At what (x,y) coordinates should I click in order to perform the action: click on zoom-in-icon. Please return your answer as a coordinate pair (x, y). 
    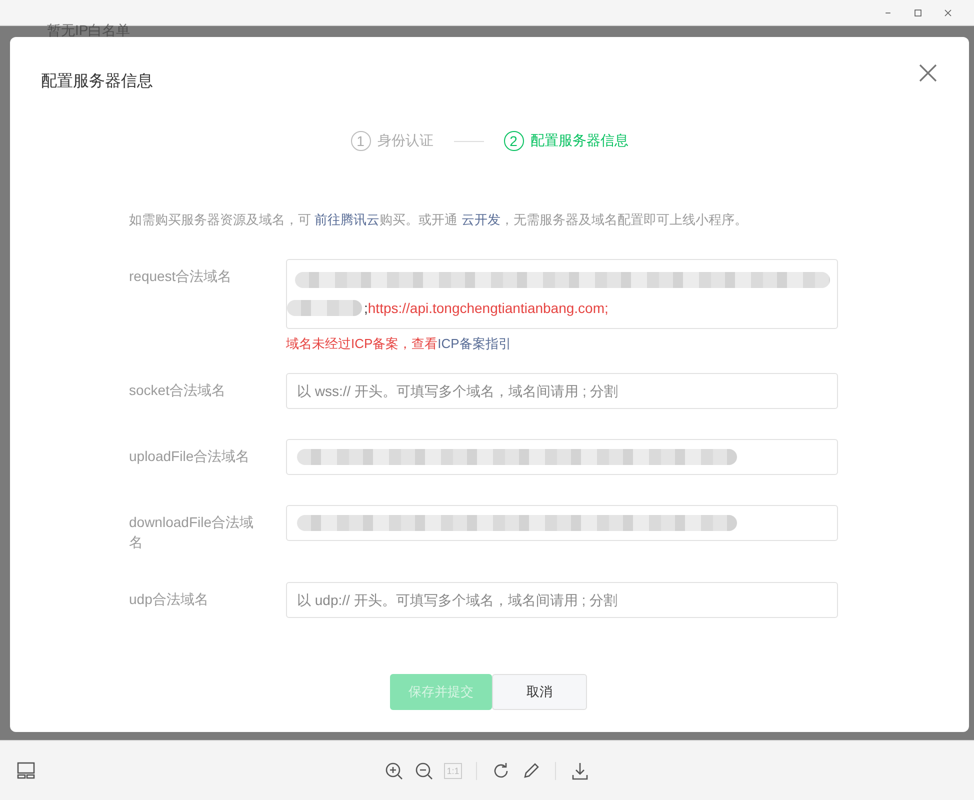
    Looking at the image, I should click on (394, 770).